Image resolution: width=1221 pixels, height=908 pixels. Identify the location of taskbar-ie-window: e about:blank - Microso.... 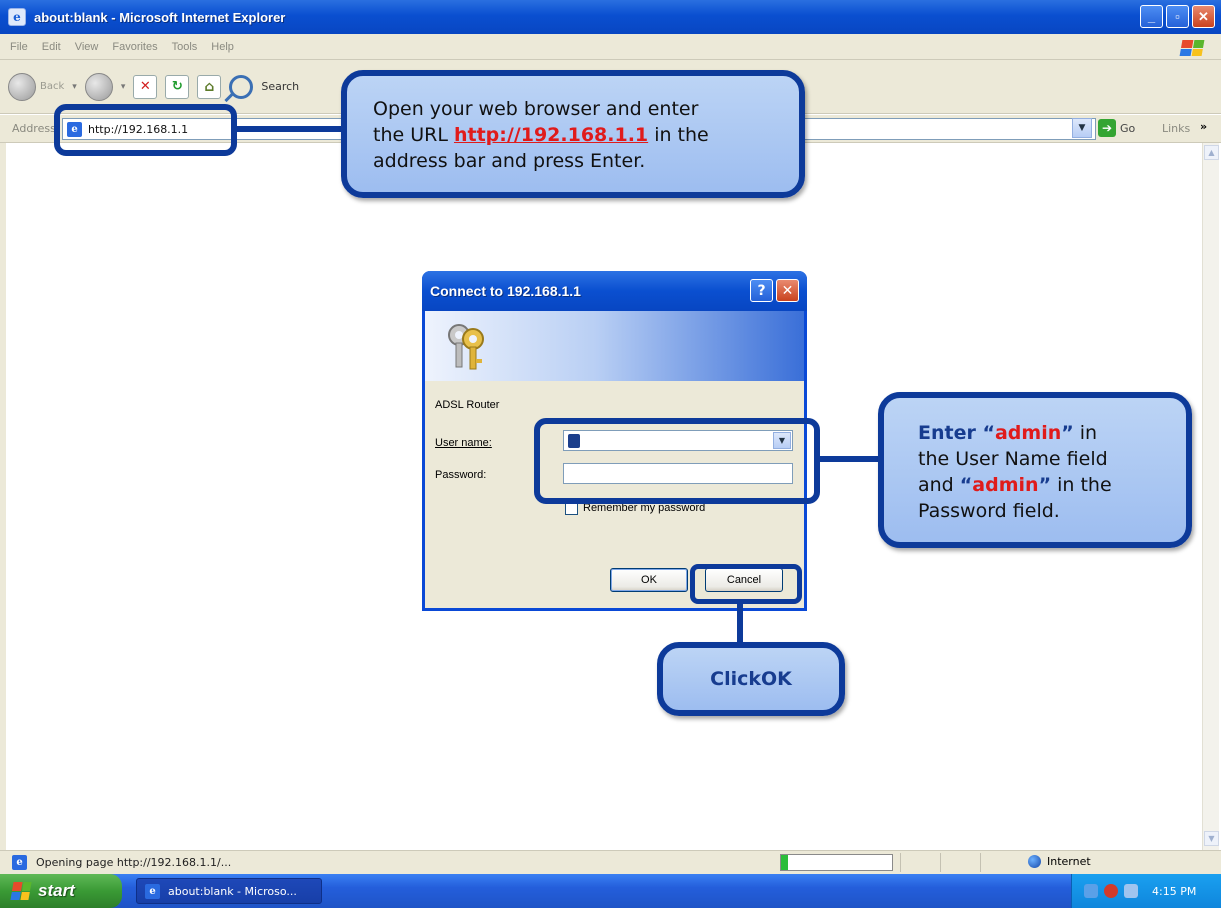
(229, 891).